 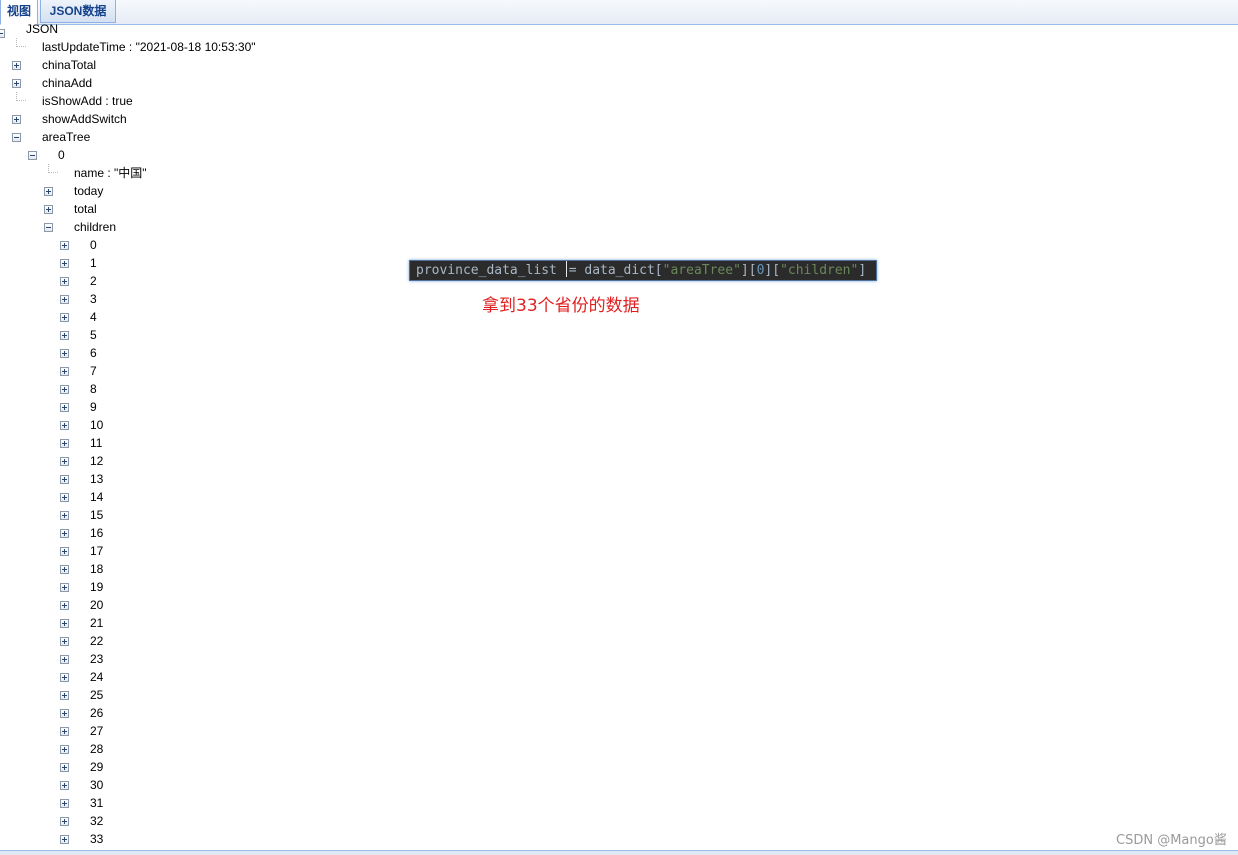 What do you see at coordinates (615, 270) in the screenshot?
I see `code-assign: = data_dict[` at bounding box center [615, 270].